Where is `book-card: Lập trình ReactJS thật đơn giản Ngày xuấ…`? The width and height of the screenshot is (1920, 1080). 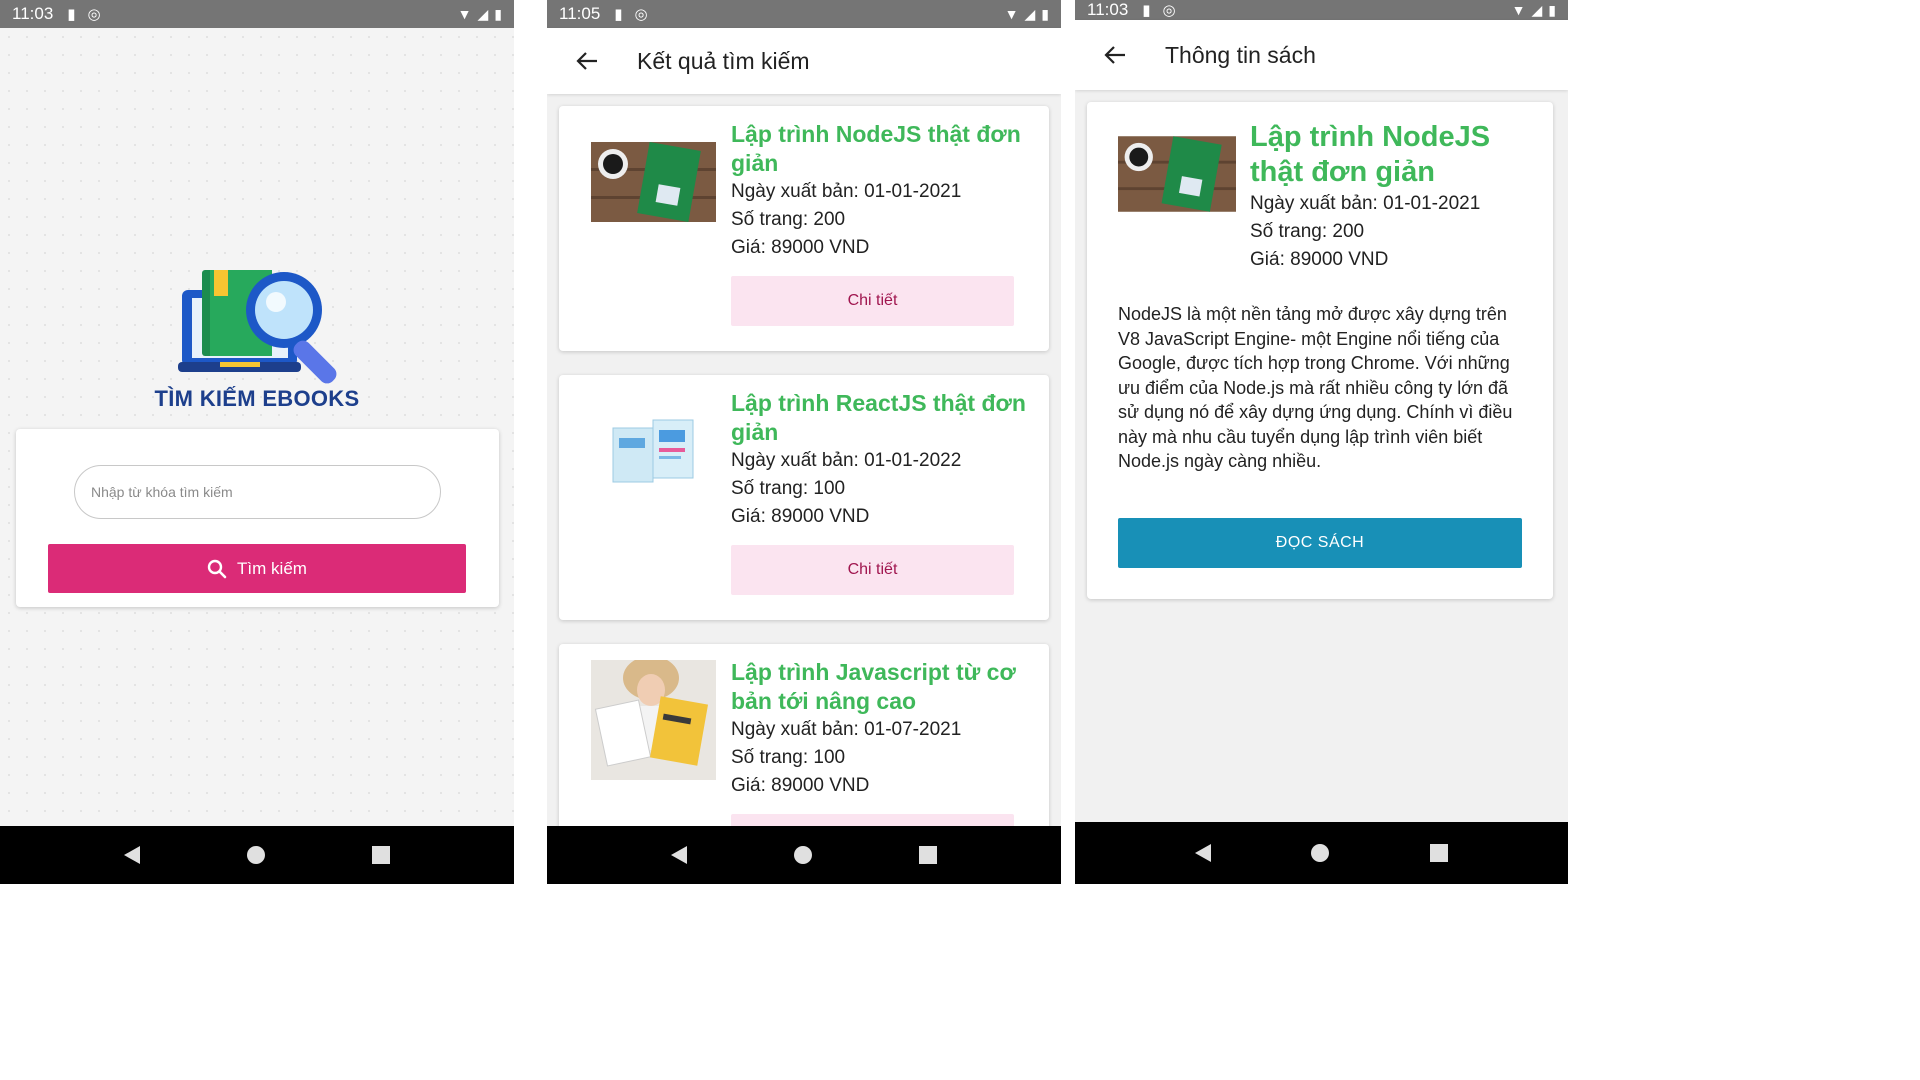 book-card: Lập trình ReactJS thật đơn giản Ngày xuấ… is located at coordinates (804, 497).